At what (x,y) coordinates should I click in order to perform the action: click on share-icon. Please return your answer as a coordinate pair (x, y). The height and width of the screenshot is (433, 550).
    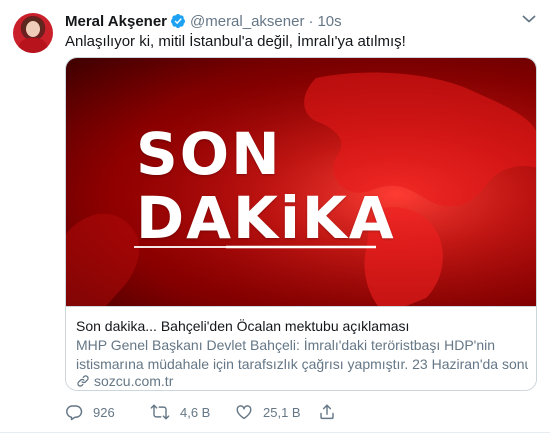
    Looking at the image, I should click on (327, 412).